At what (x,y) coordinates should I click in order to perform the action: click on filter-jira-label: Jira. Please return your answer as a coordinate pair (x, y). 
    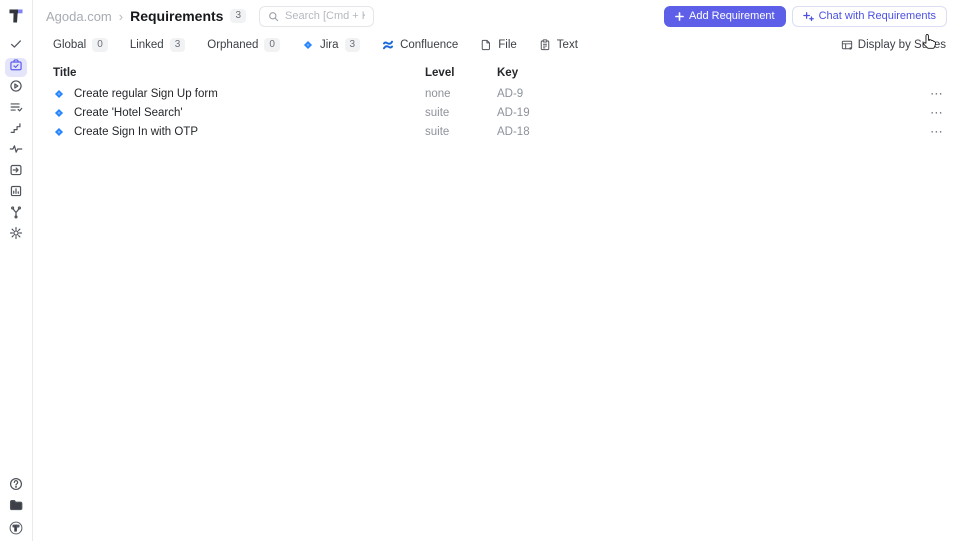
    Looking at the image, I should click on (329, 45).